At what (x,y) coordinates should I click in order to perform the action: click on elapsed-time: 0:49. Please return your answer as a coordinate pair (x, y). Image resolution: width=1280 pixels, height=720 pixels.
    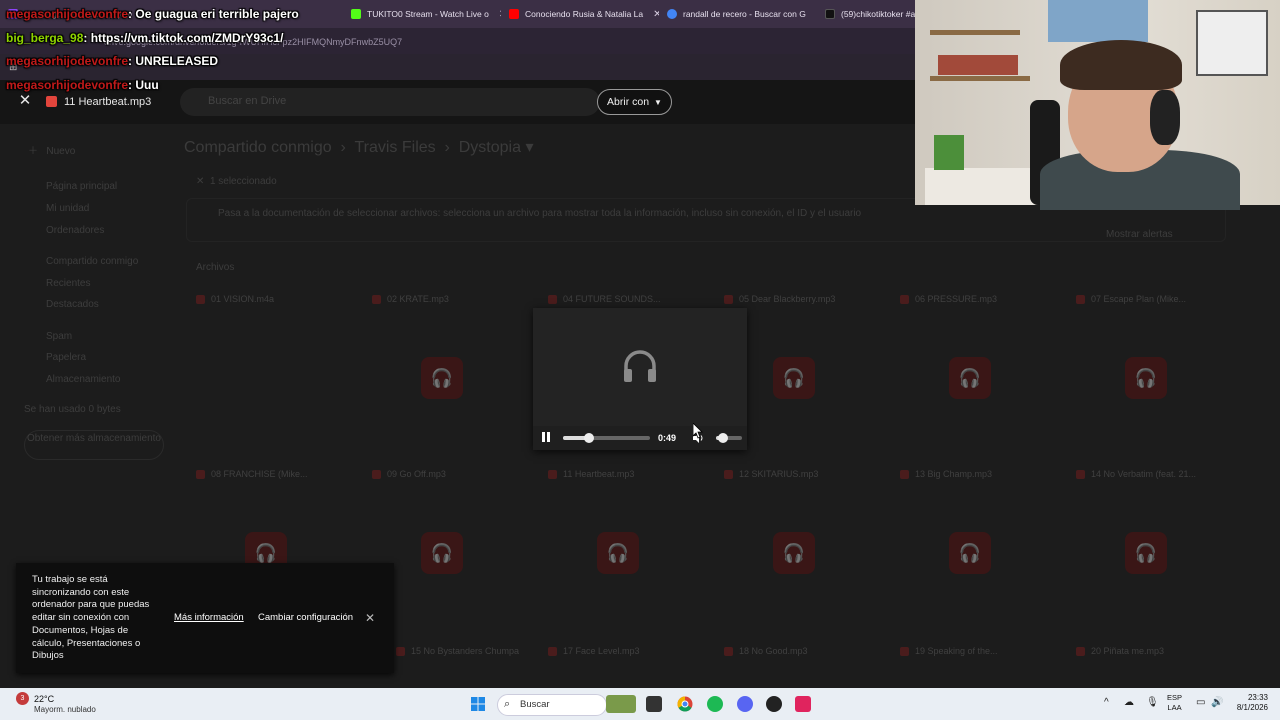
    Looking at the image, I should click on (667, 438).